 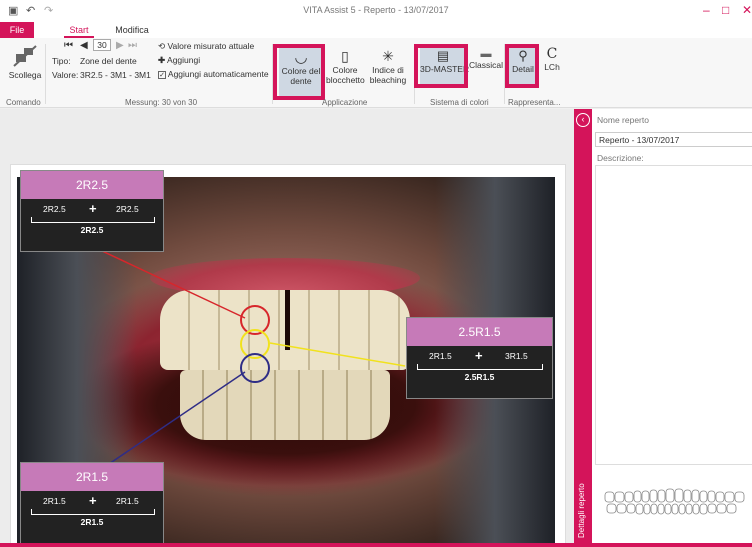 I want to click on shade-box-middle: 2.5R1.5 2R1.5 + 3R1.5 2.5R1.5, so click(x=479, y=358).